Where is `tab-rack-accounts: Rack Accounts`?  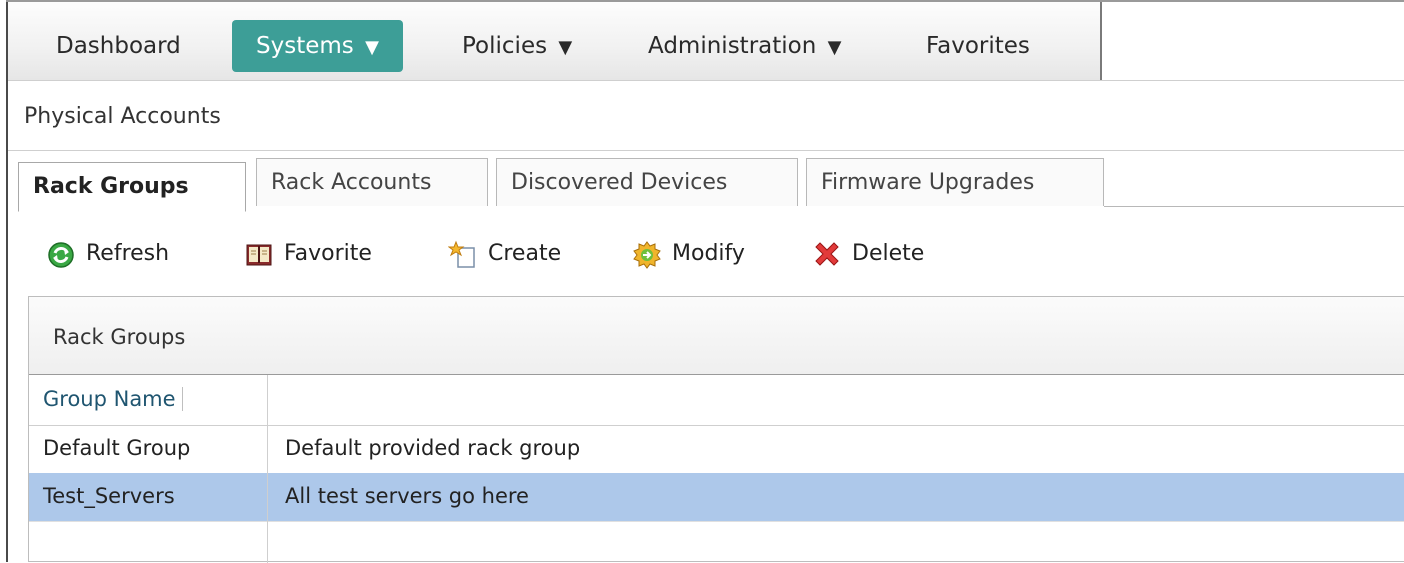 tab-rack-accounts: Rack Accounts is located at coordinates (372, 182).